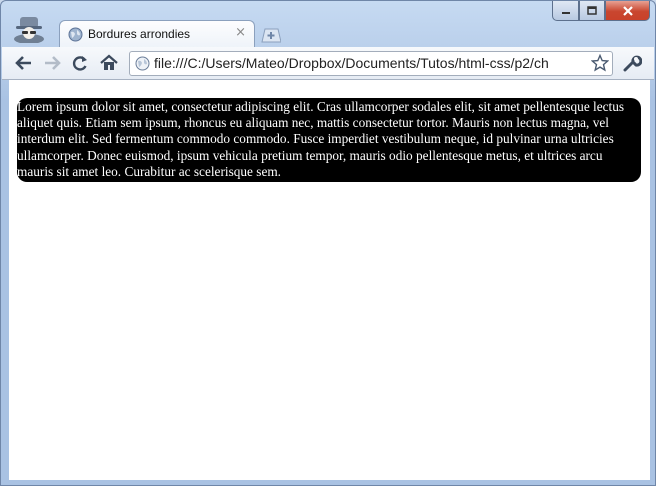  I want to click on page-info-icon, so click(142, 63).